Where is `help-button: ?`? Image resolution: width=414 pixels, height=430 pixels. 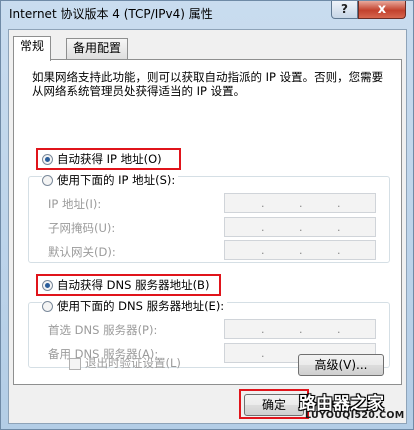
help-button: ? is located at coordinates (344, 10).